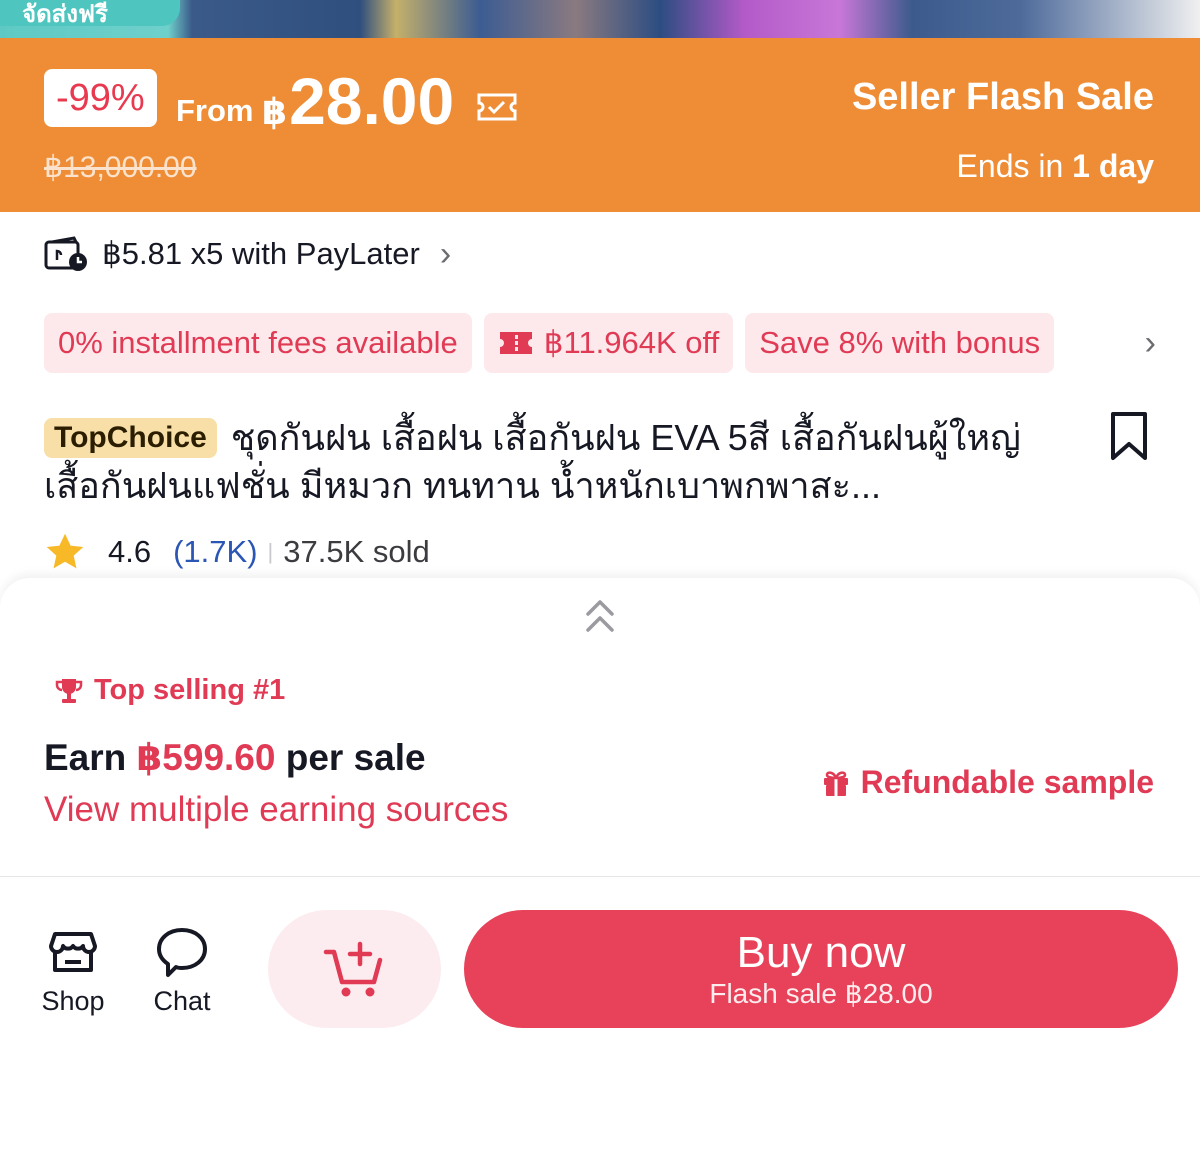  What do you see at coordinates (355, 757) in the screenshot?
I see `earn-suffix: per sale` at bounding box center [355, 757].